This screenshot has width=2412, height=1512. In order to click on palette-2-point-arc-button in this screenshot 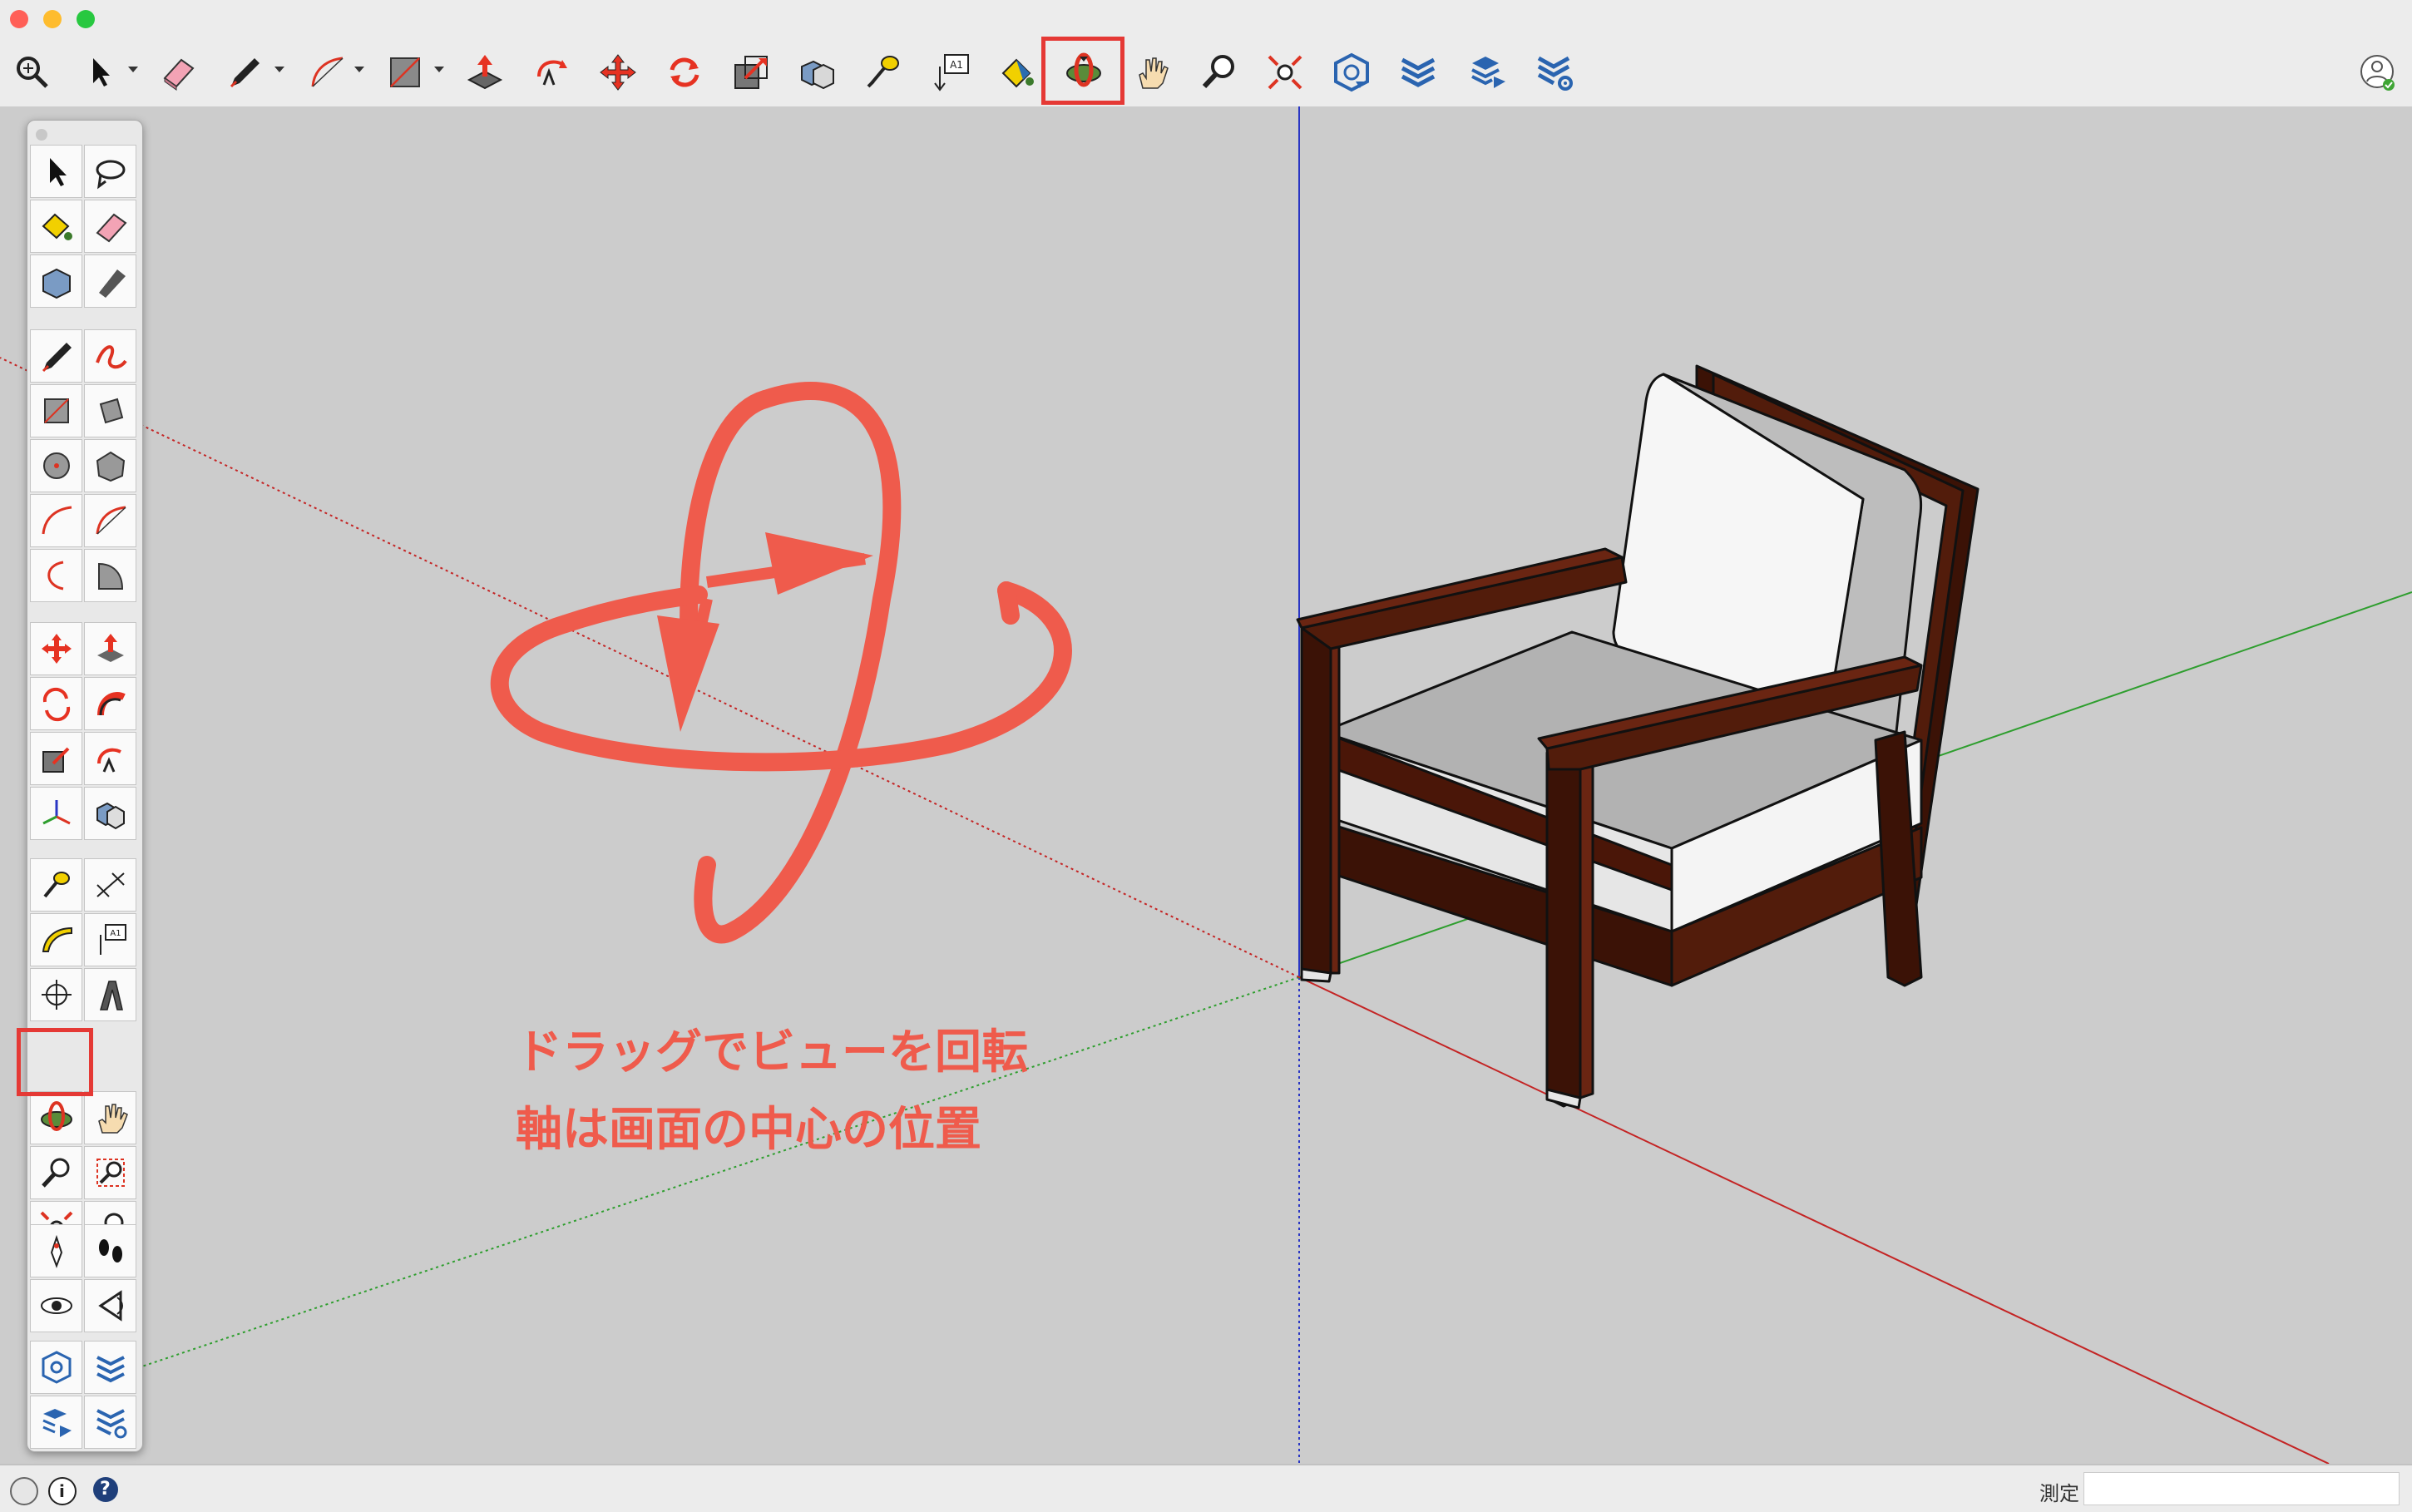, I will do `click(110, 520)`.